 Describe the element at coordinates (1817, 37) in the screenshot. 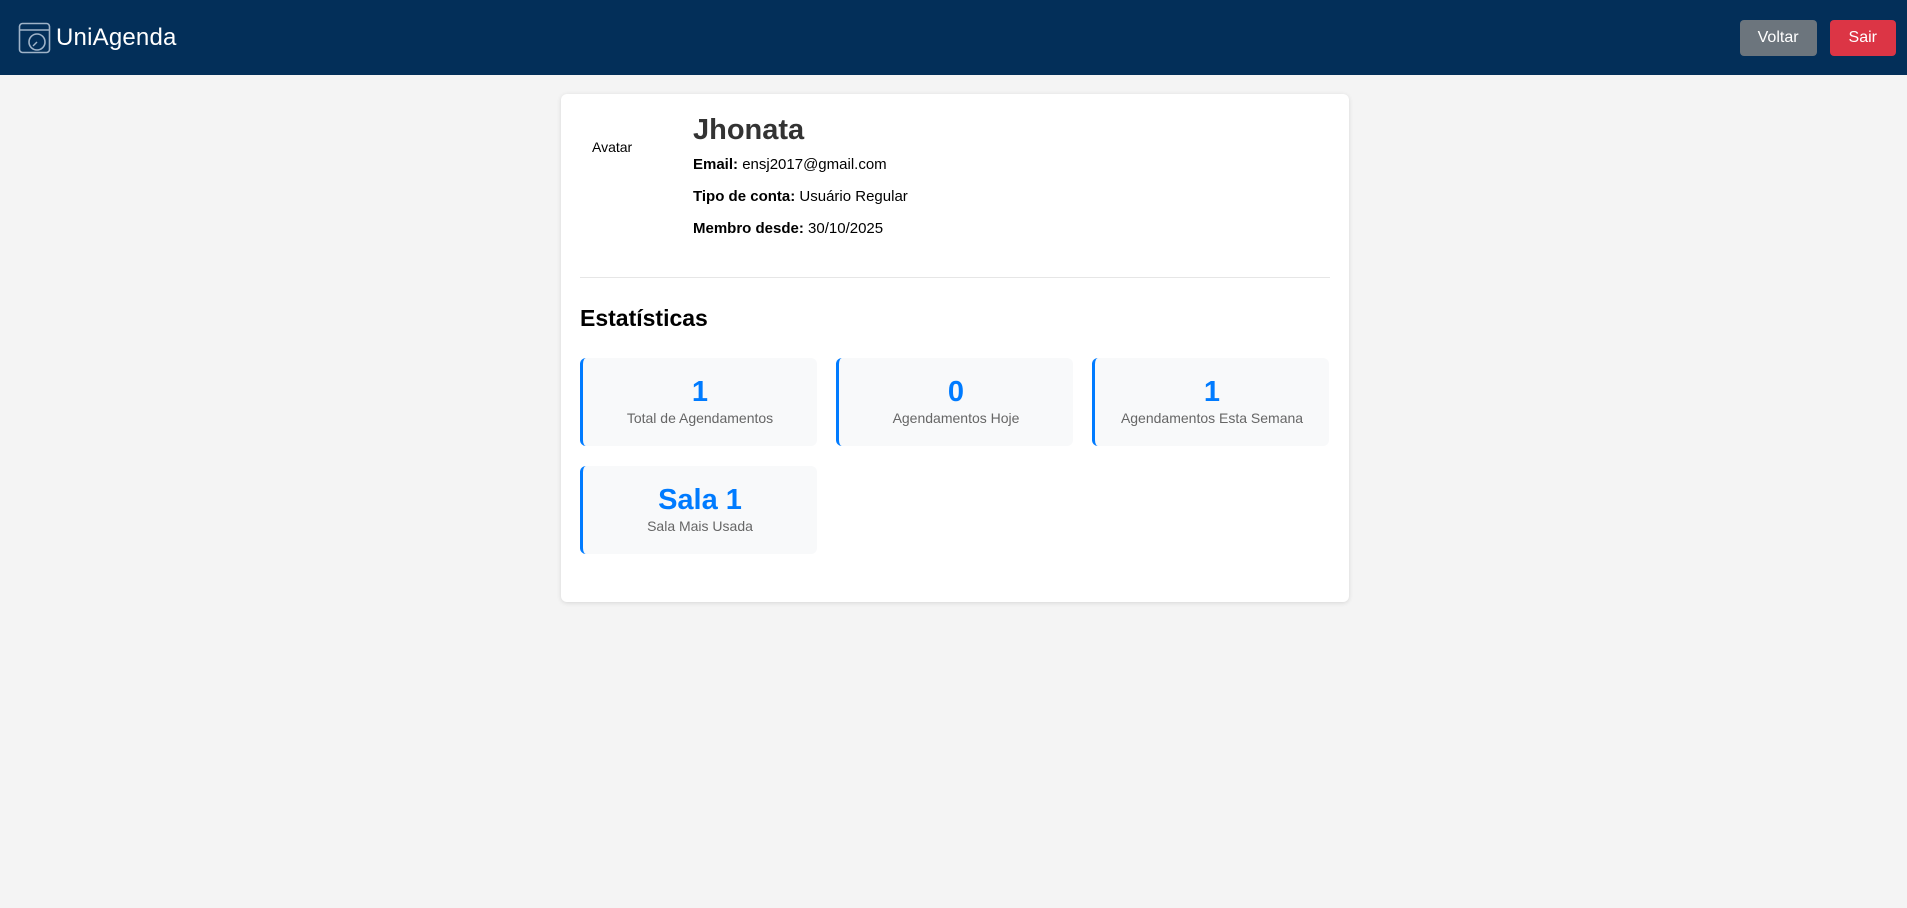

I see `nav-actions: Voltar Sair` at that location.